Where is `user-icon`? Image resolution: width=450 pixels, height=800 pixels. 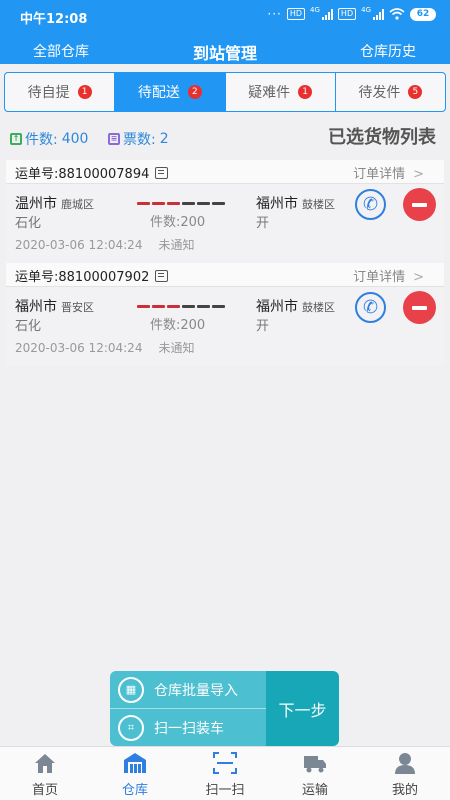
user-icon is located at coordinates (405, 763).